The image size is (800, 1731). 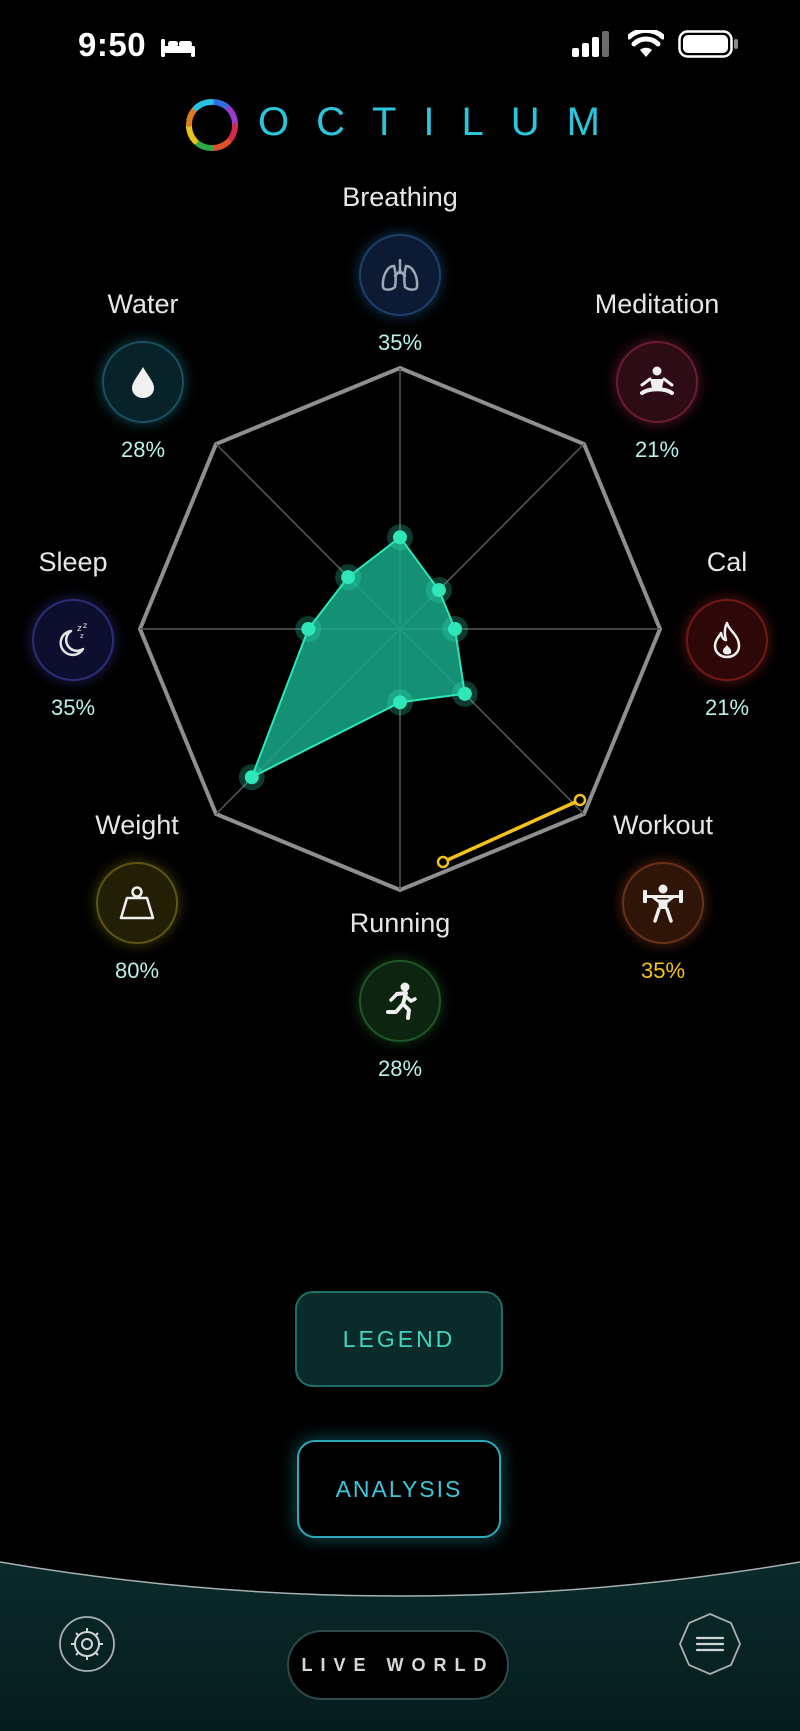 I want to click on legend-button: LEGEND, so click(x=399, y=1339).